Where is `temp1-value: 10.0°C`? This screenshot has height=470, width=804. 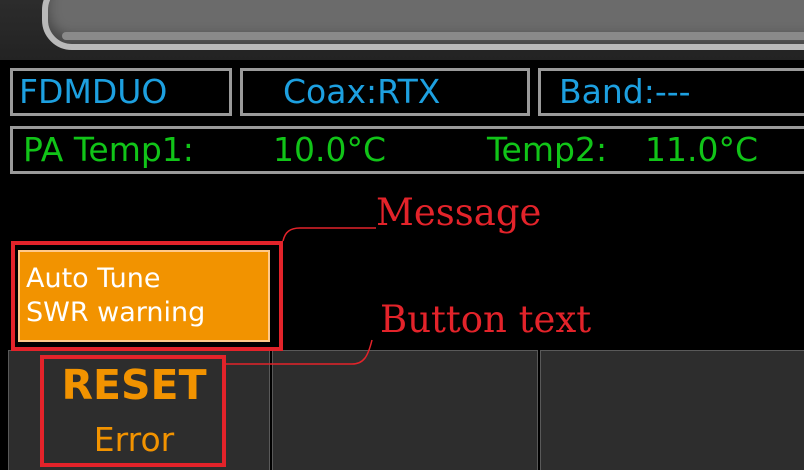 temp1-value: 10.0°C is located at coordinates (330, 149).